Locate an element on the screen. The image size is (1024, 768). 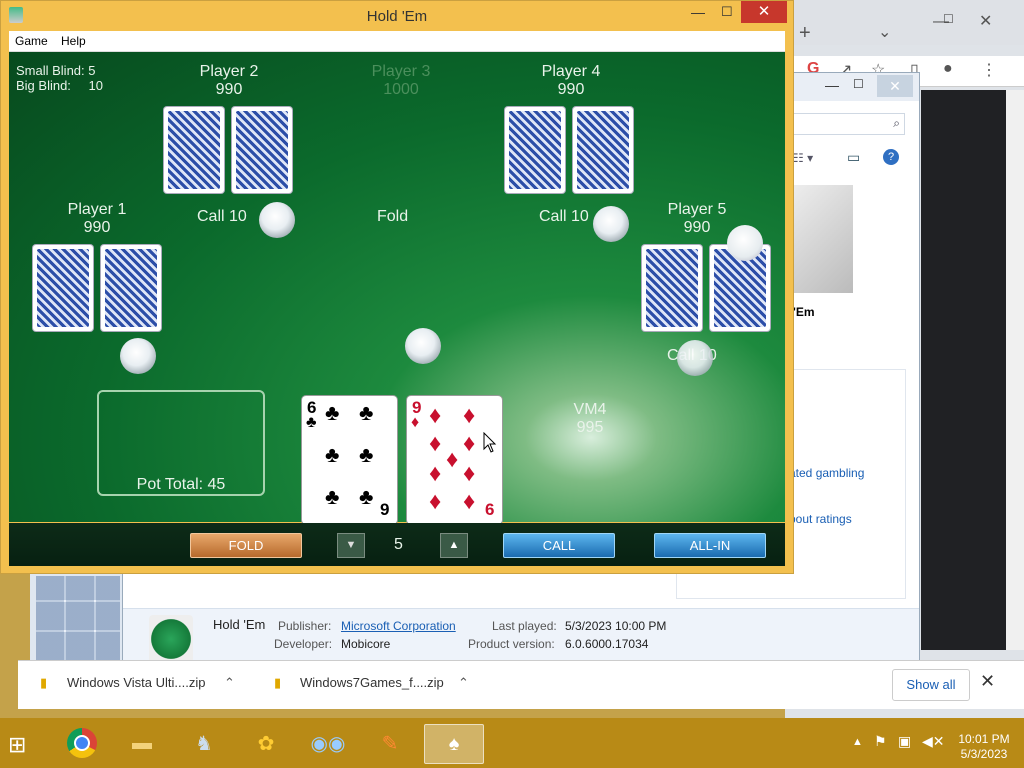
eyes-game-icon: ◉◉ is located at coordinates (328, 743).